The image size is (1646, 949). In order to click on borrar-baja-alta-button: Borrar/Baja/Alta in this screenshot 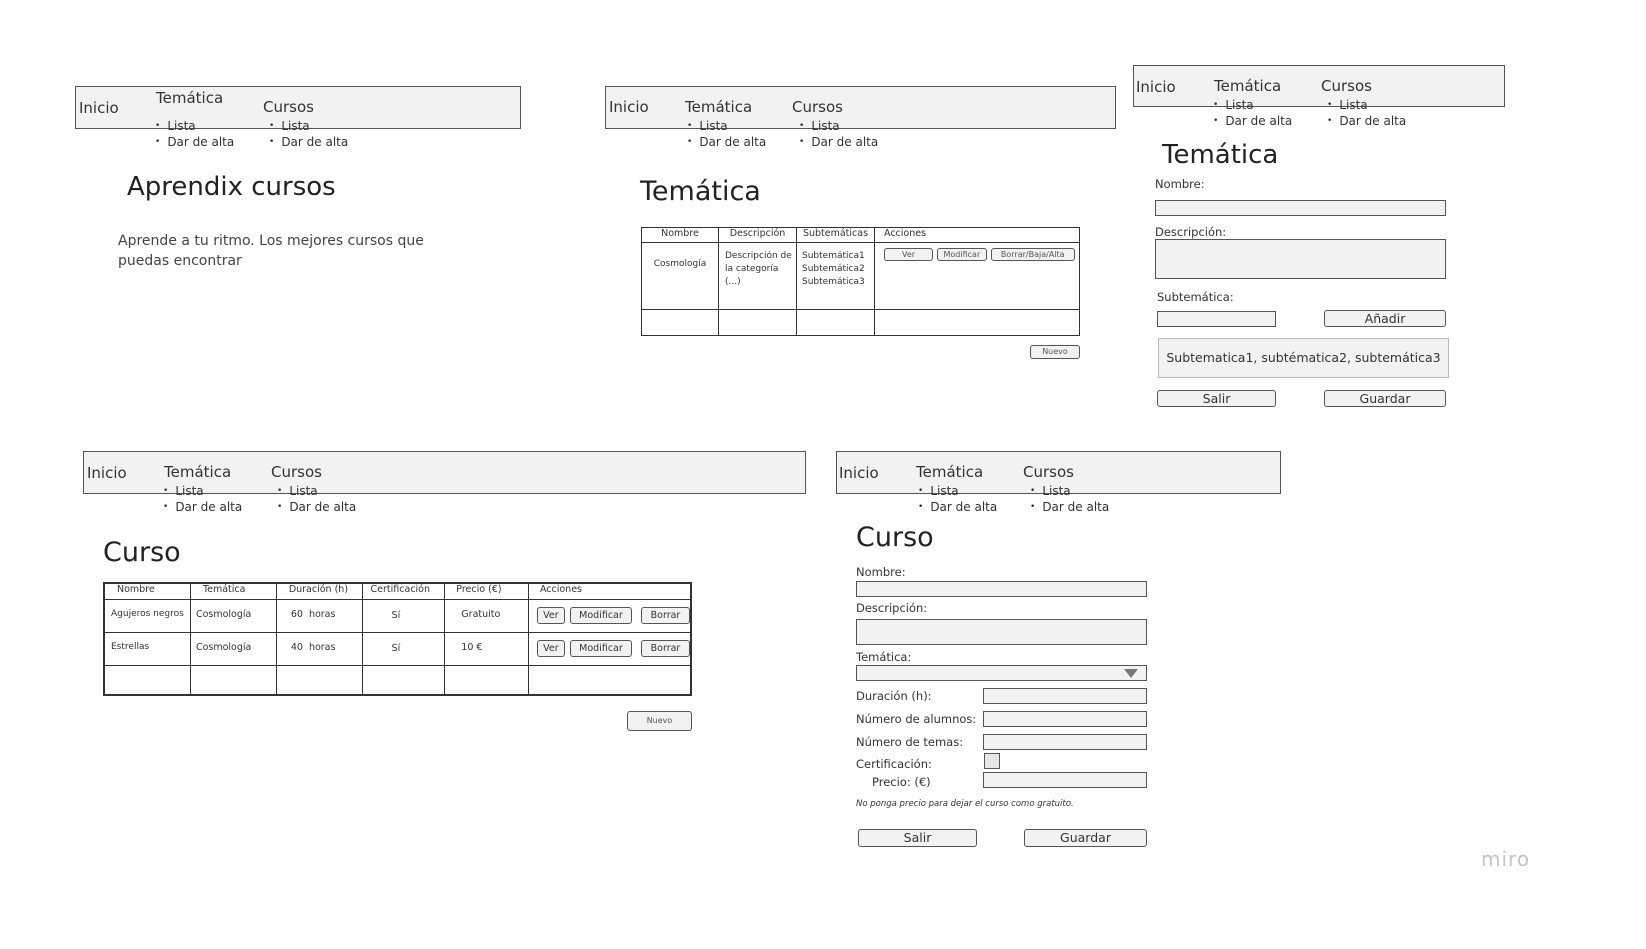, I will do `click(1032, 254)`.